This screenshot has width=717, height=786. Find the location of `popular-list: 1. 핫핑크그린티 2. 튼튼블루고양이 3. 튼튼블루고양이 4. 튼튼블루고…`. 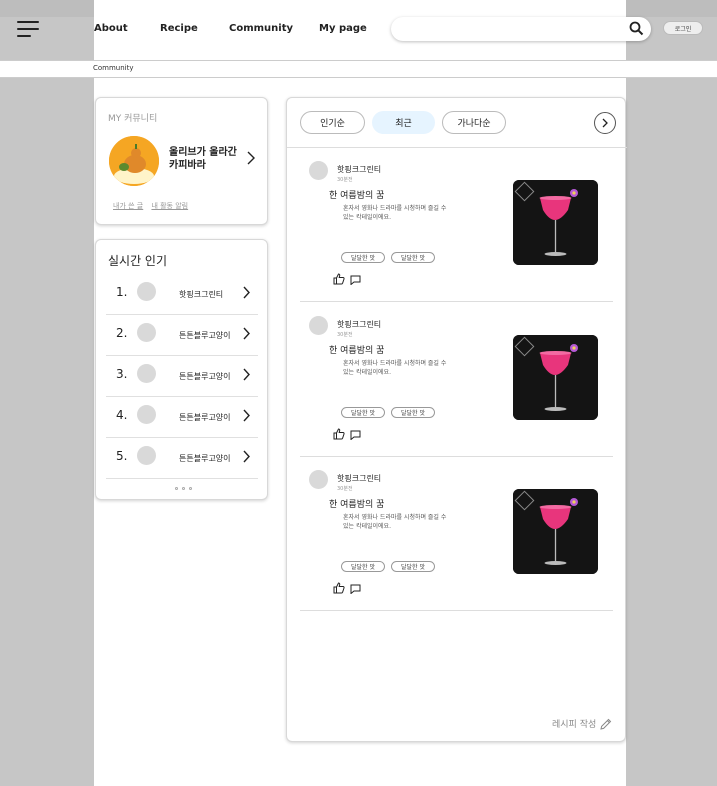

popular-list: 1. 핫핑크그린티 2. 튼튼블루고양이 3. 튼튼블루고양이 4. 튼튼블루고… is located at coordinates (182, 376).